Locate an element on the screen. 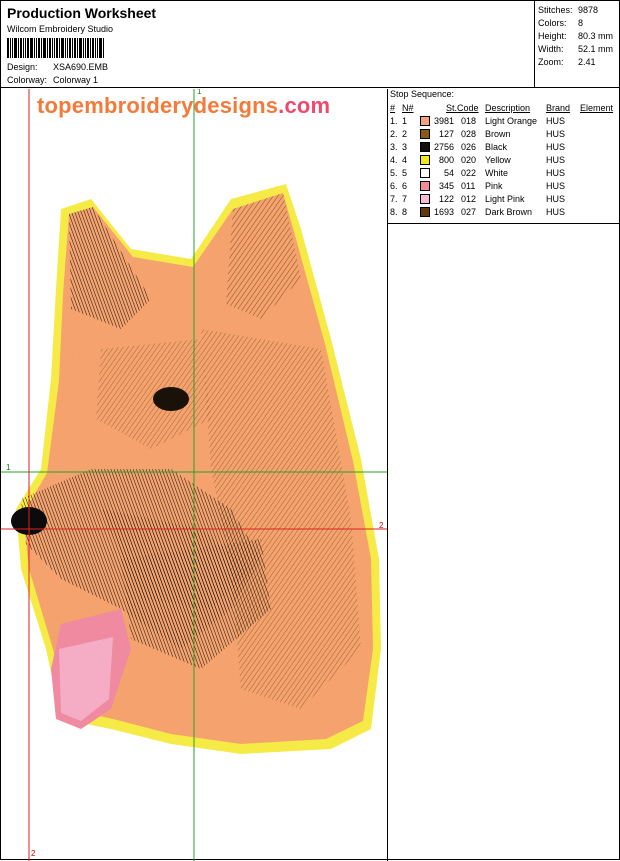 This screenshot has width=620, height=861. table-cell: White is located at coordinates (497, 172).